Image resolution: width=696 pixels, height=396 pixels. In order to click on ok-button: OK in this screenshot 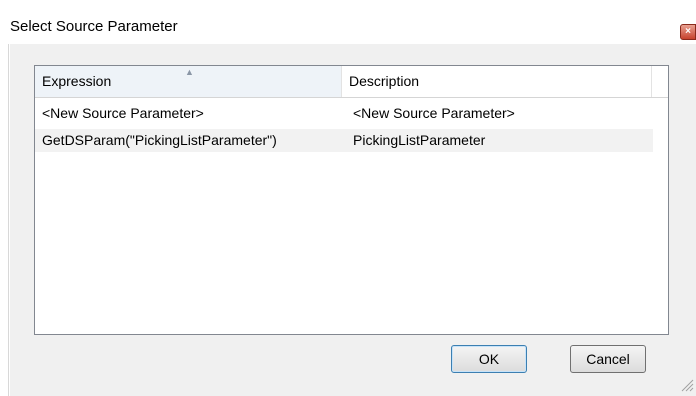, I will do `click(489, 359)`.